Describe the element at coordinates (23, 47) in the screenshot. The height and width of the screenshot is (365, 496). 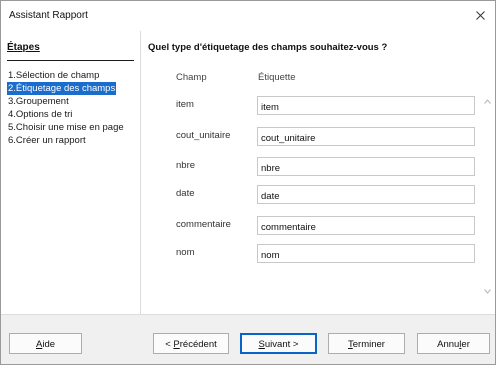
I see `steps-heading: Étapes` at that location.